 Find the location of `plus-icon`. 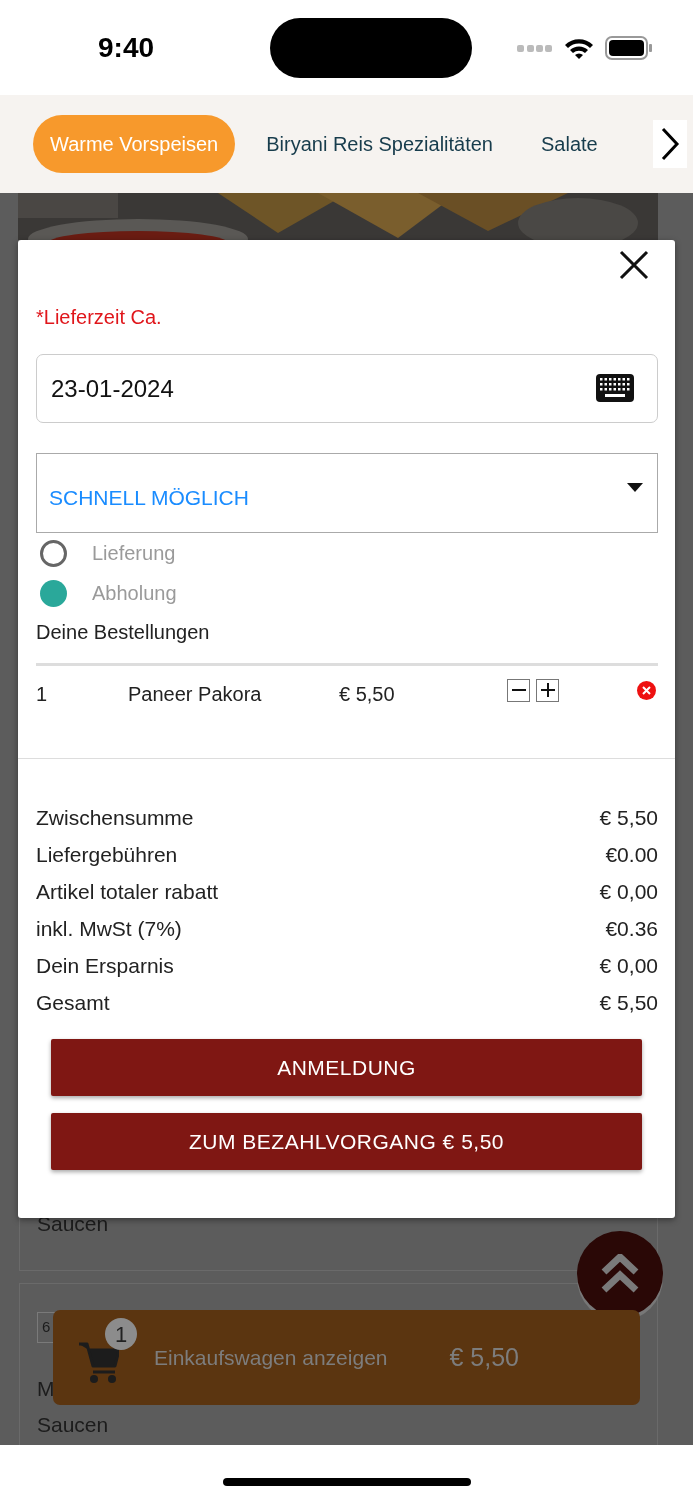

plus-icon is located at coordinates (547, 690).